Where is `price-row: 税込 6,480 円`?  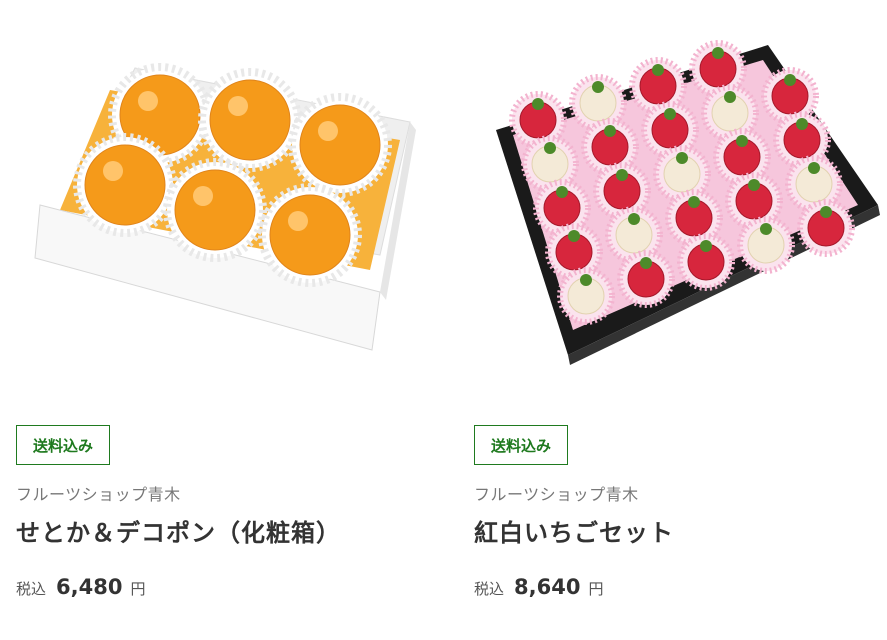
price-row: 税込 6,480 円 is located at coordinates (80, 587).